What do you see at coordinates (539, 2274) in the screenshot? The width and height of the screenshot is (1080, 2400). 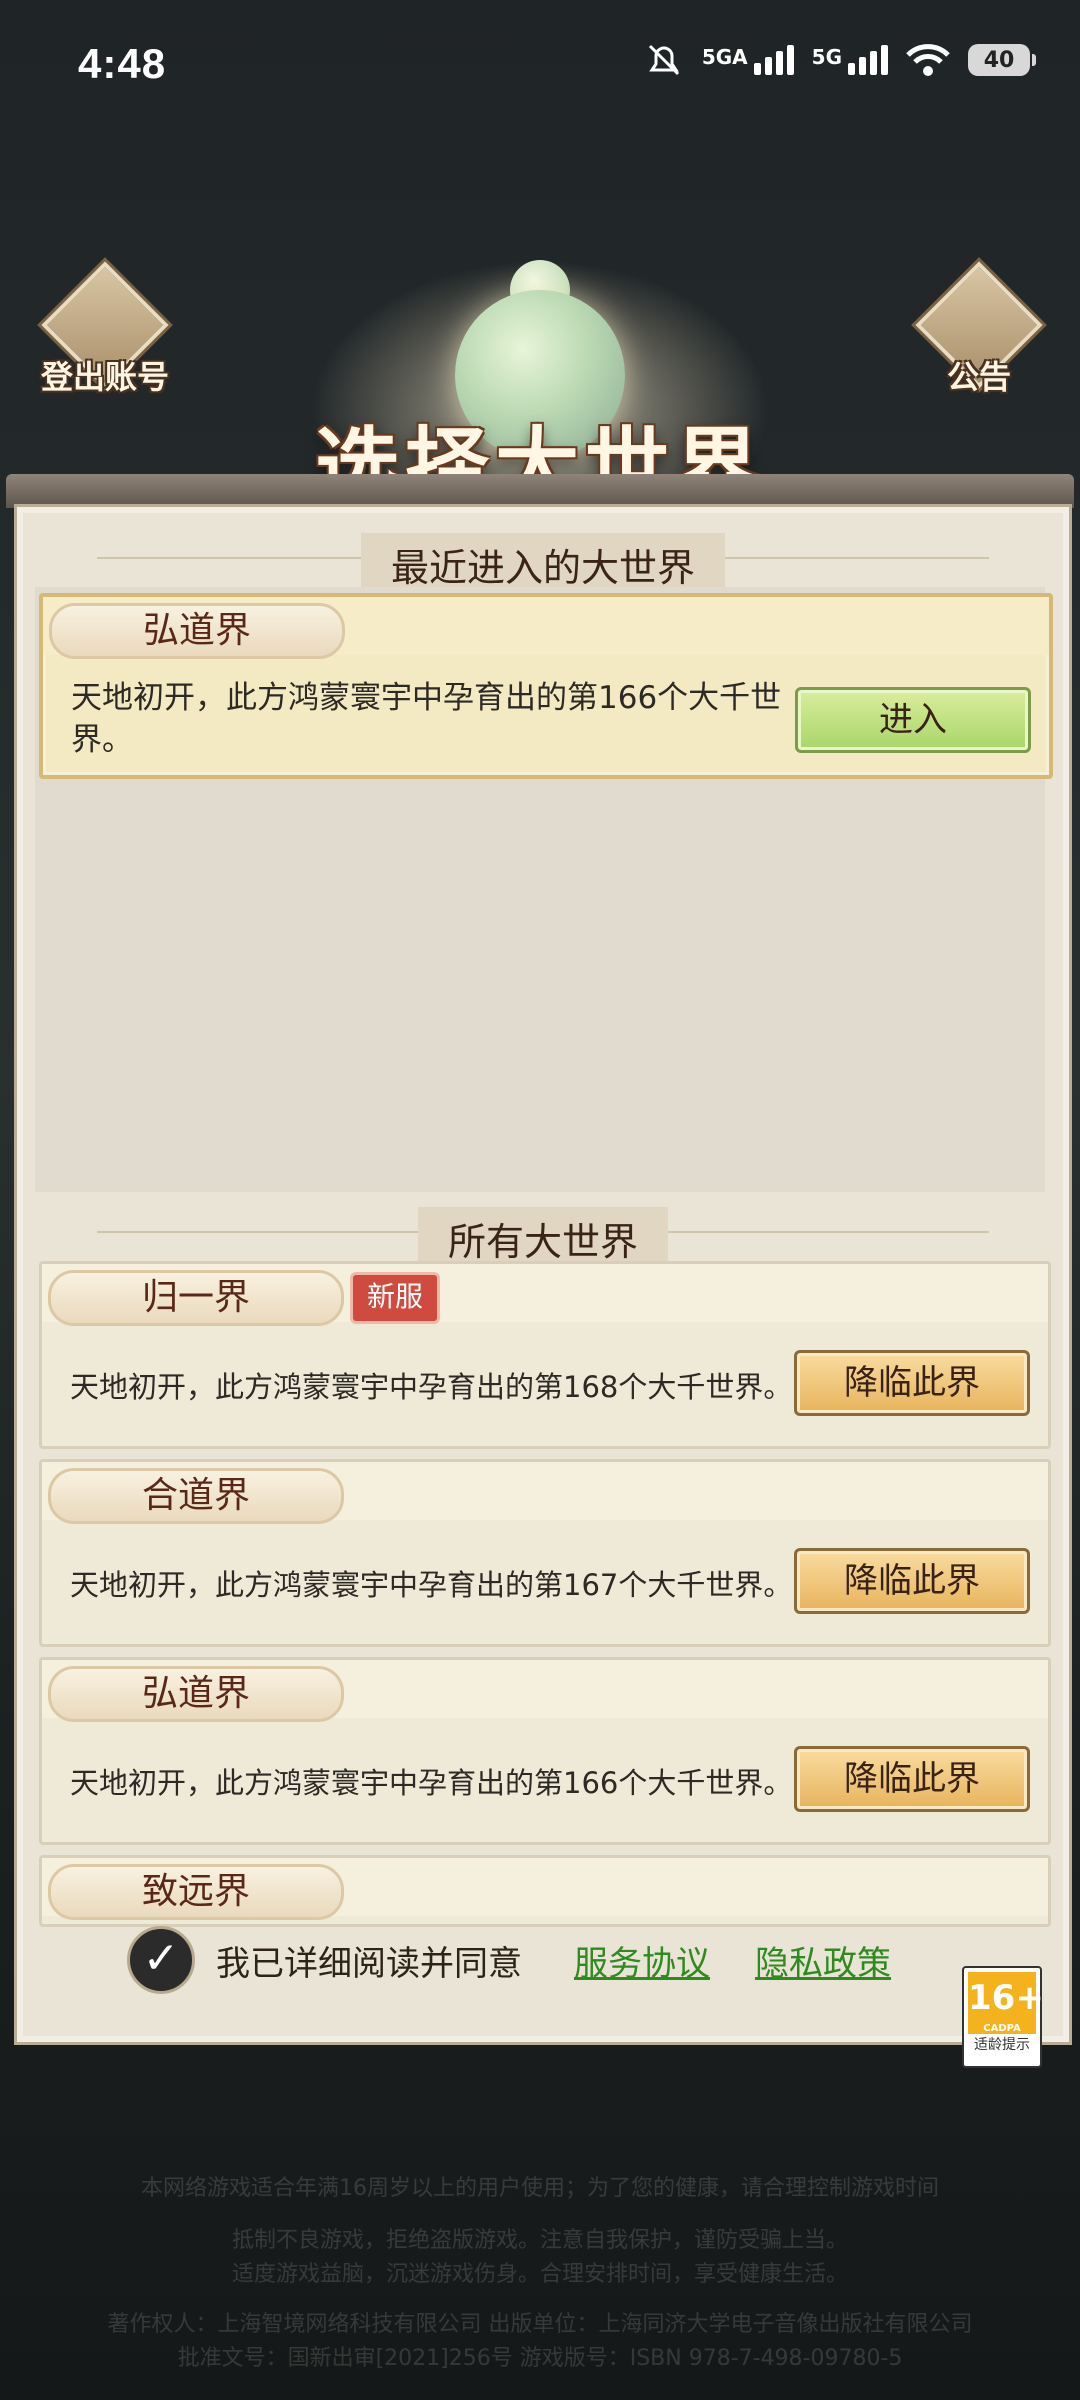 I see `footer-line: 适度游戏益脑，沉迷游戏伤身。合理安排时间，享受健康生活。` at bounding box center [539, 2274].